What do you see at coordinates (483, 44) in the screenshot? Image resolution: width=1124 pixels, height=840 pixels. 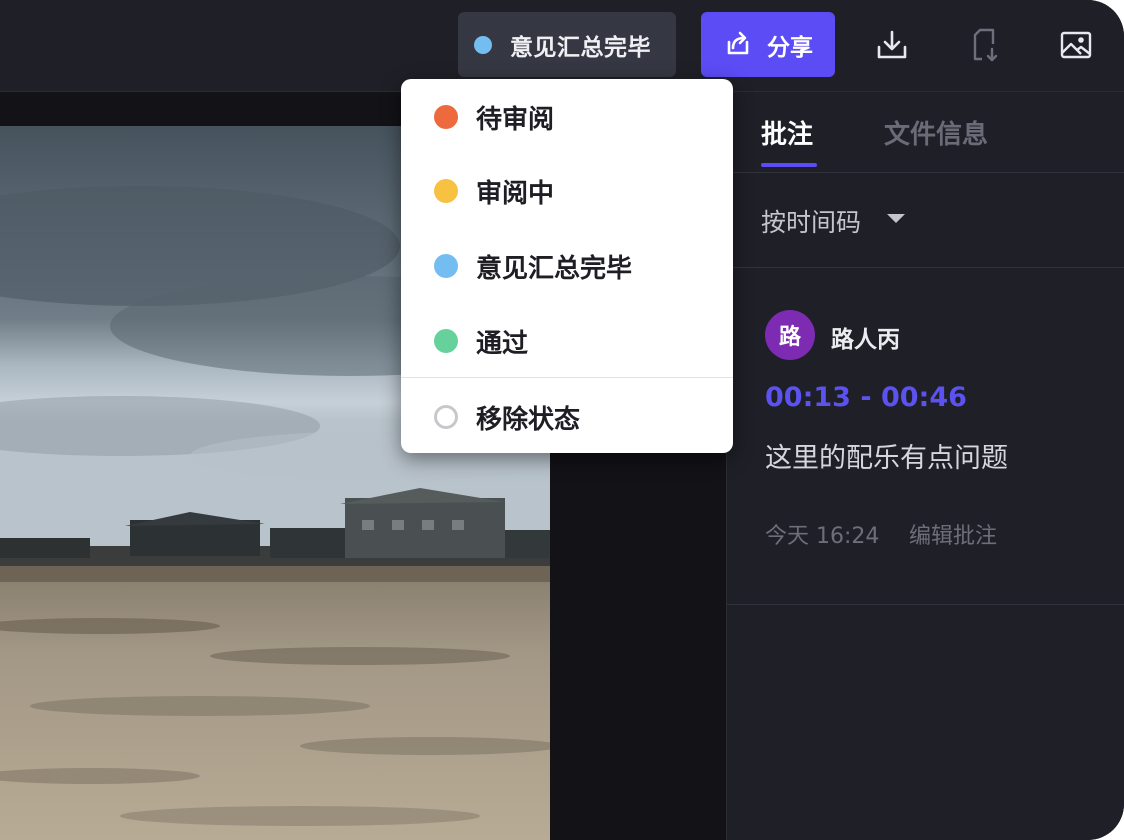 I see `status-dot` at bounding box center [483, 44].